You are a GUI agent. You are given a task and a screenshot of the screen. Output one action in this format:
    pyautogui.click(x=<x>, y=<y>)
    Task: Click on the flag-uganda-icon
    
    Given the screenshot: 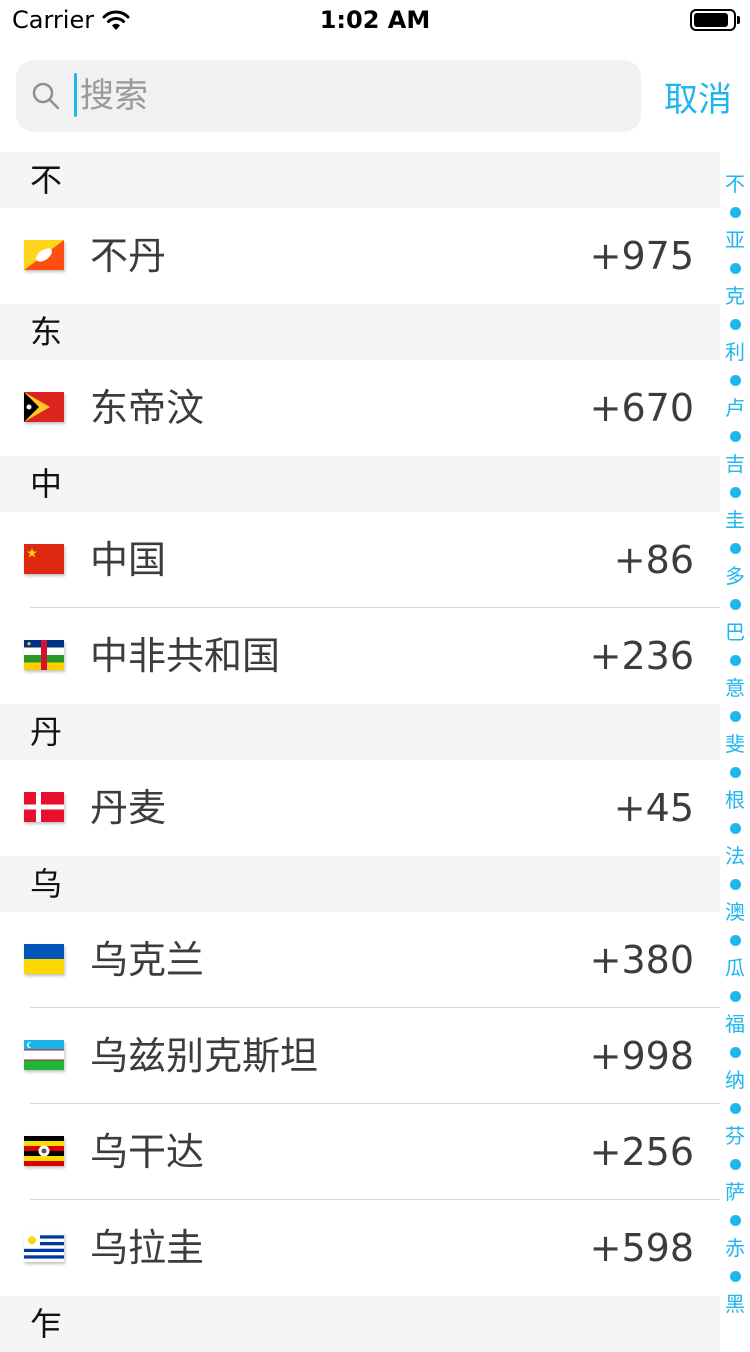 What is the action you would take?
    pyautogui.click(x=44, y=1151)
    